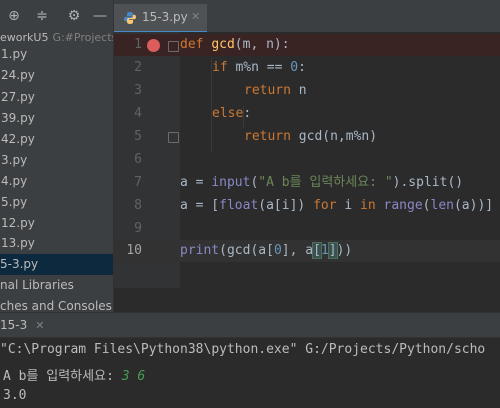 This screenshot has width=500, height=408. I want to click on collapse-icon: ≑, so click(42, 16).